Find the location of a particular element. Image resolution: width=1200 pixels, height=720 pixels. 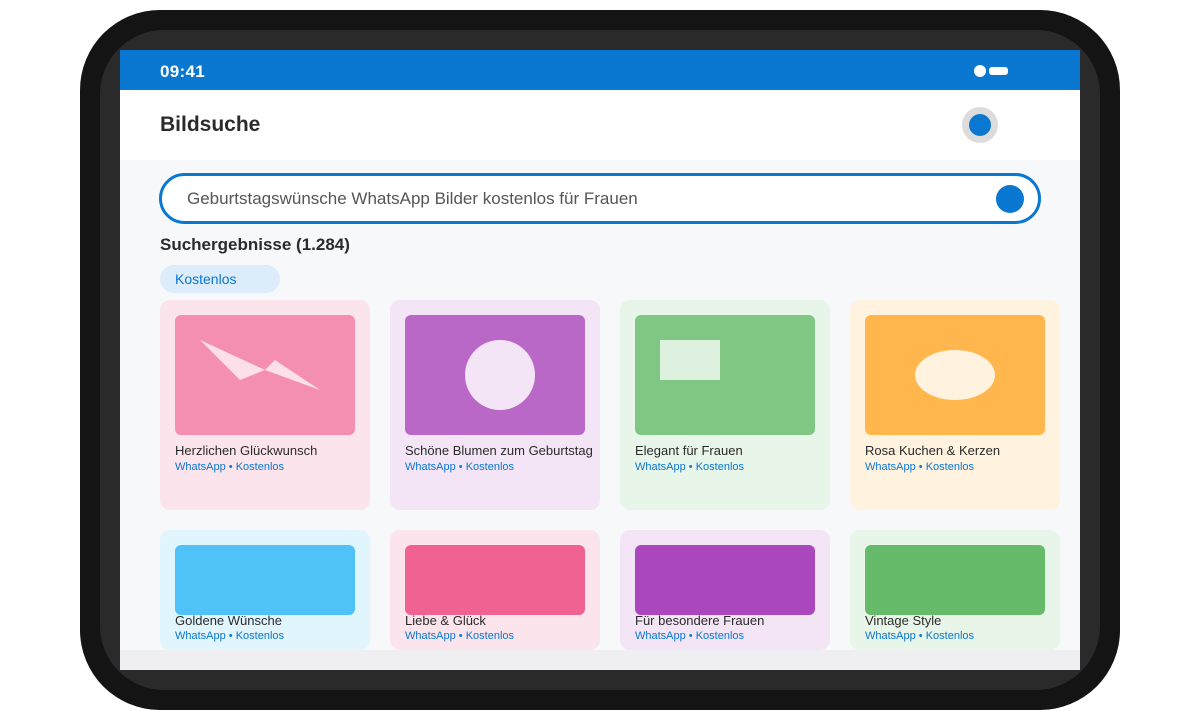

circle-graphic-icon is located at coordinates (500, 375).